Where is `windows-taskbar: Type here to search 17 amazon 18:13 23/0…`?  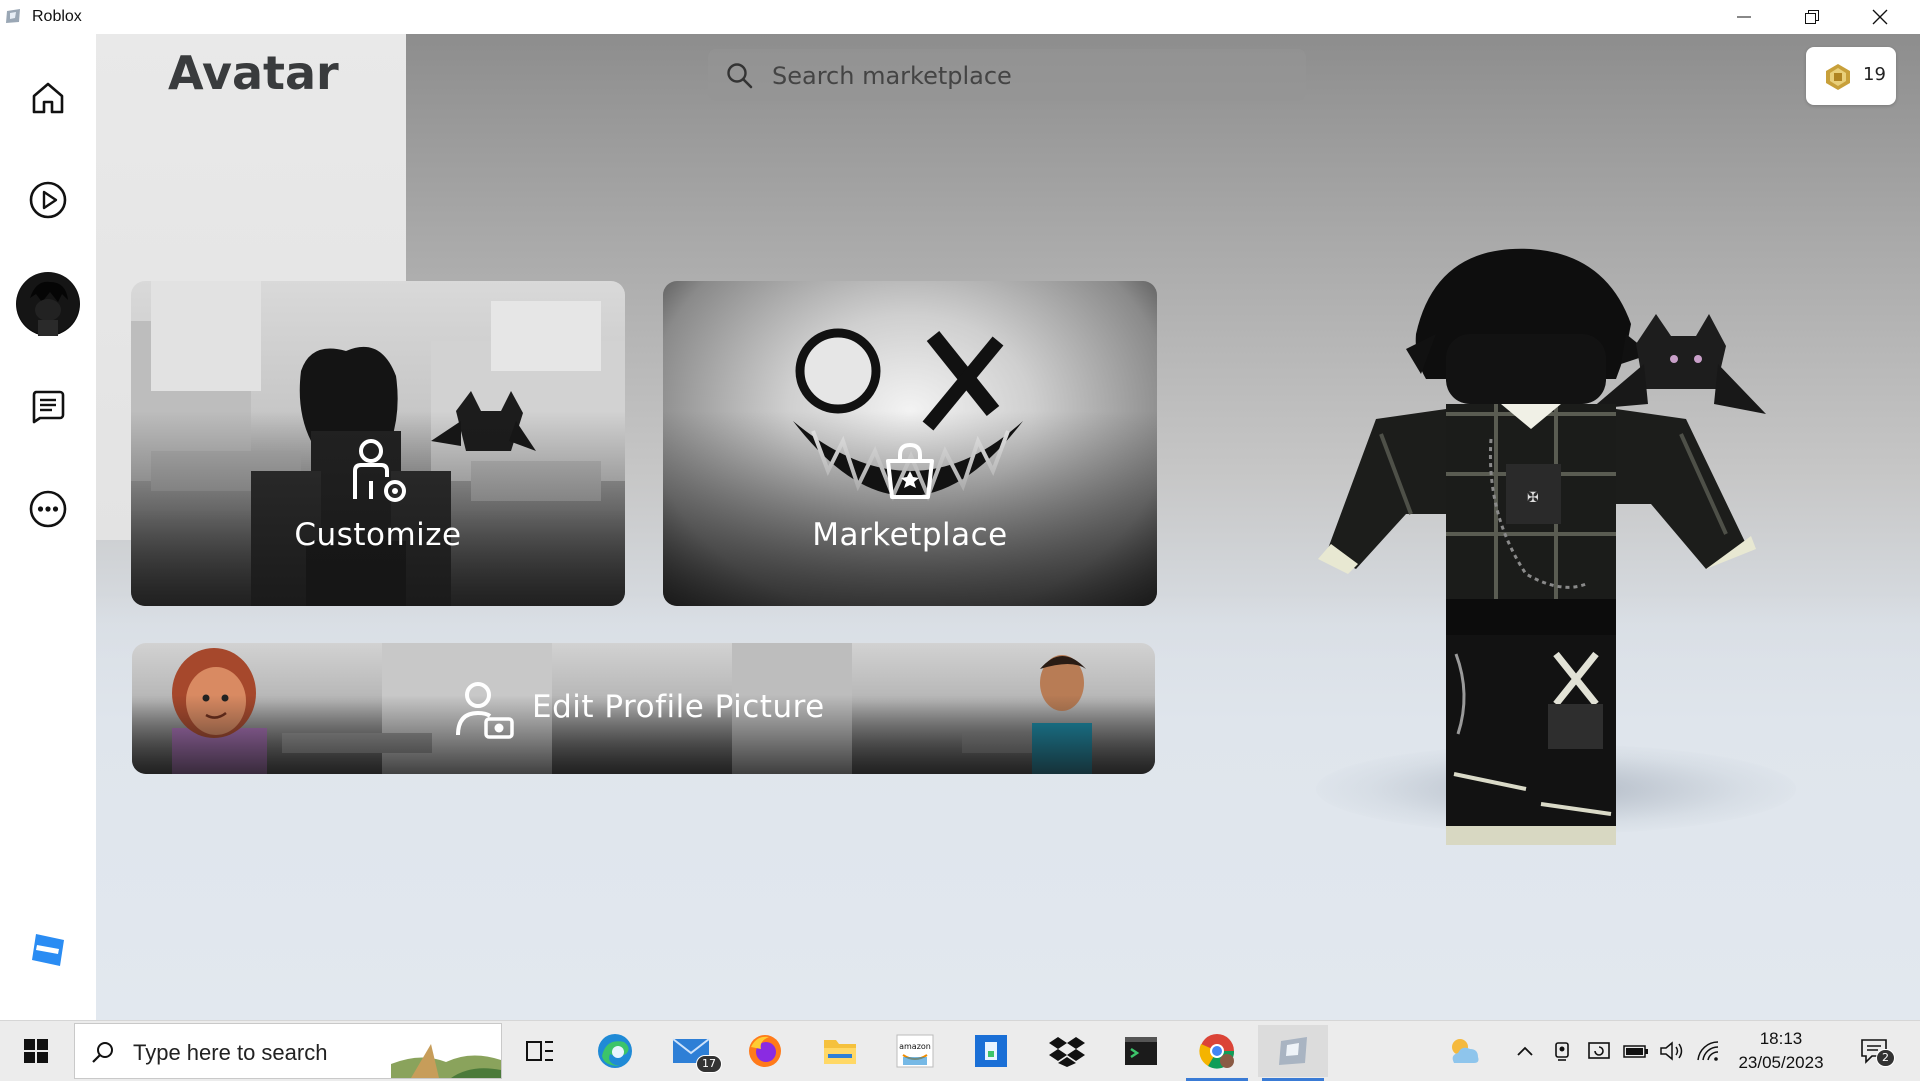 windows-taskbar: Type here to search 17 amazon 18:13 23/0… is located at coordinates (960, 1050).